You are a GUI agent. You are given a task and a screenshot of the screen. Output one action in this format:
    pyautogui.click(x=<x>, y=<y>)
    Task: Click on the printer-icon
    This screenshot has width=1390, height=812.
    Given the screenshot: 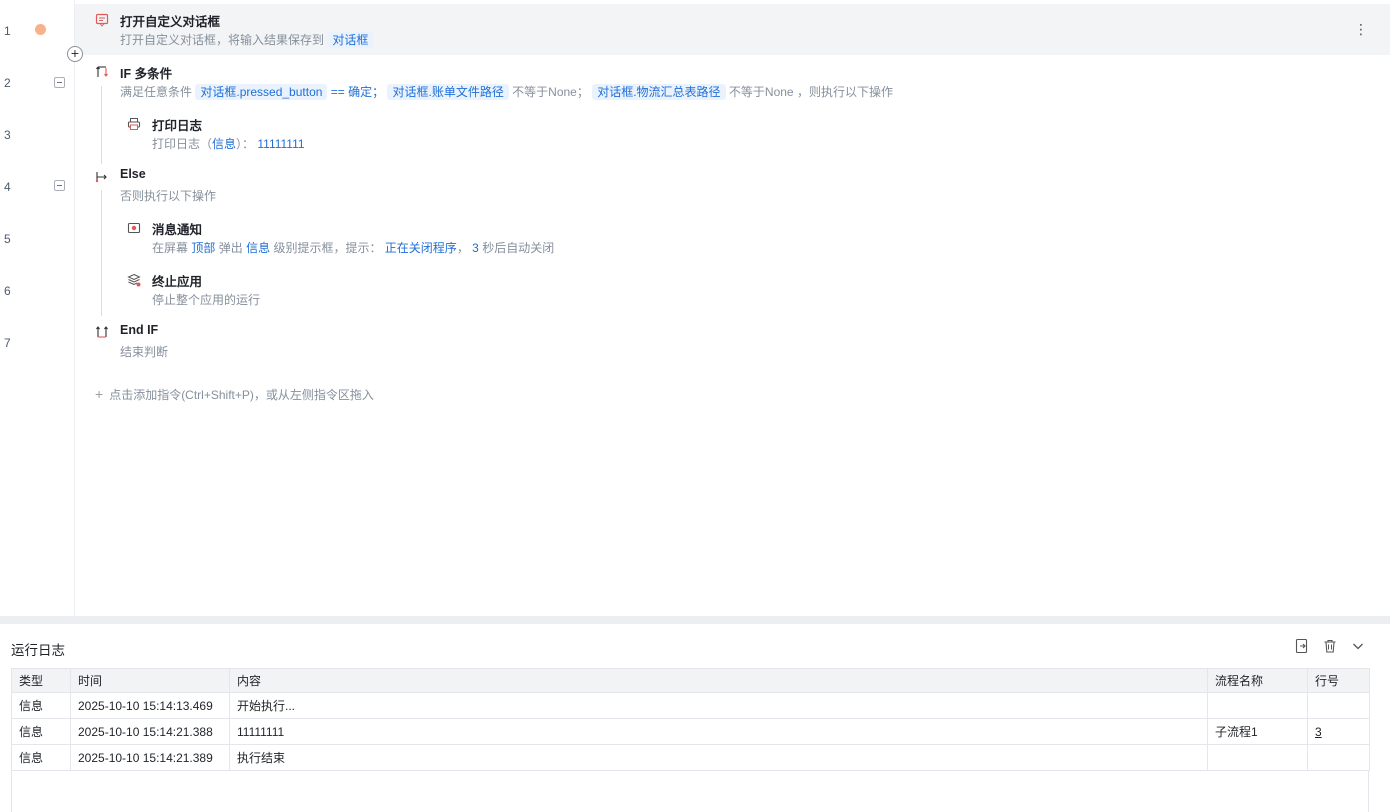 What is the action you would take?
    pyautogui.click(x=134, y=124)
    